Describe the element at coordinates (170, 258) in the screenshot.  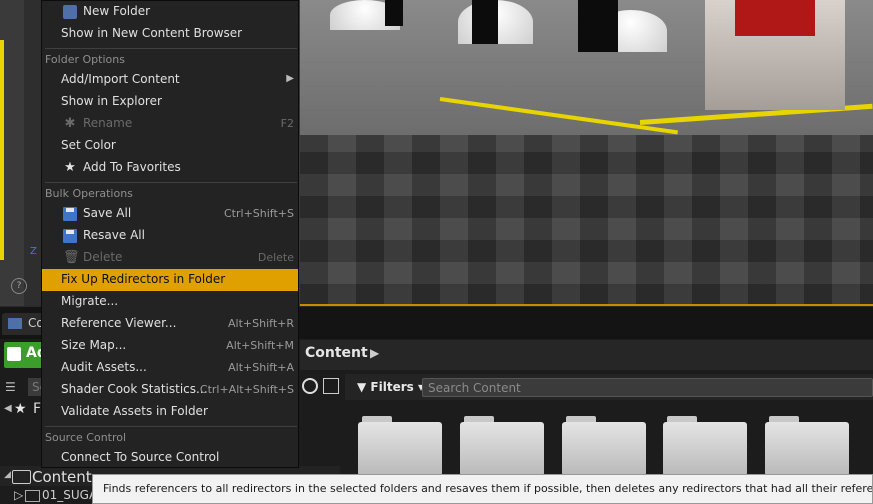
I see `menu-item-delete: 🗑 Delete Delete` at that location.